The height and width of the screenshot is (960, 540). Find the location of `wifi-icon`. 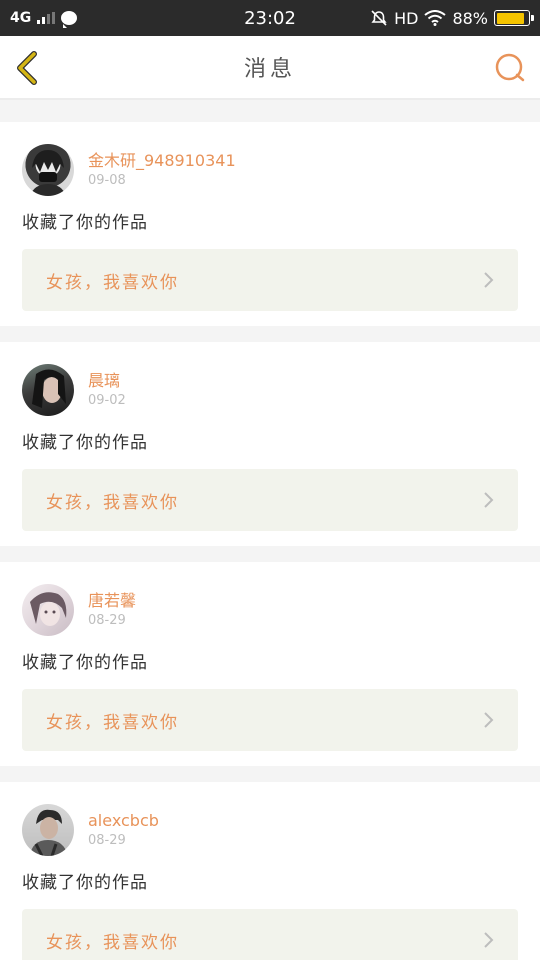

wifi-icon is located at coordinates (435, 18).